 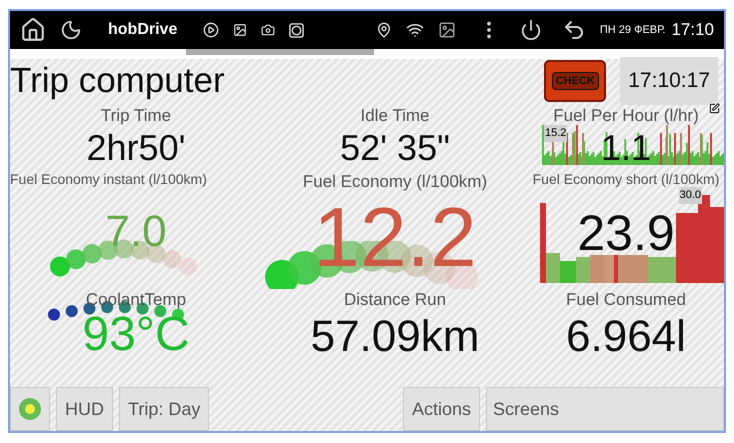 What do you see at coordinates (268, 30) in the screenshot?
I see `camera-icon` at bounding box center [268, 30].